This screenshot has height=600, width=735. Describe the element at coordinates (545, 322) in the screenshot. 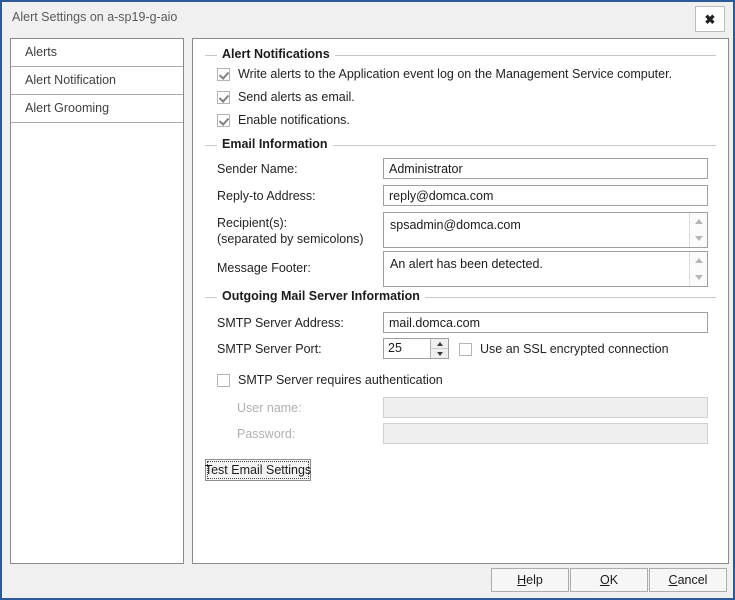

I see `smtp-server-address-input` at that location.